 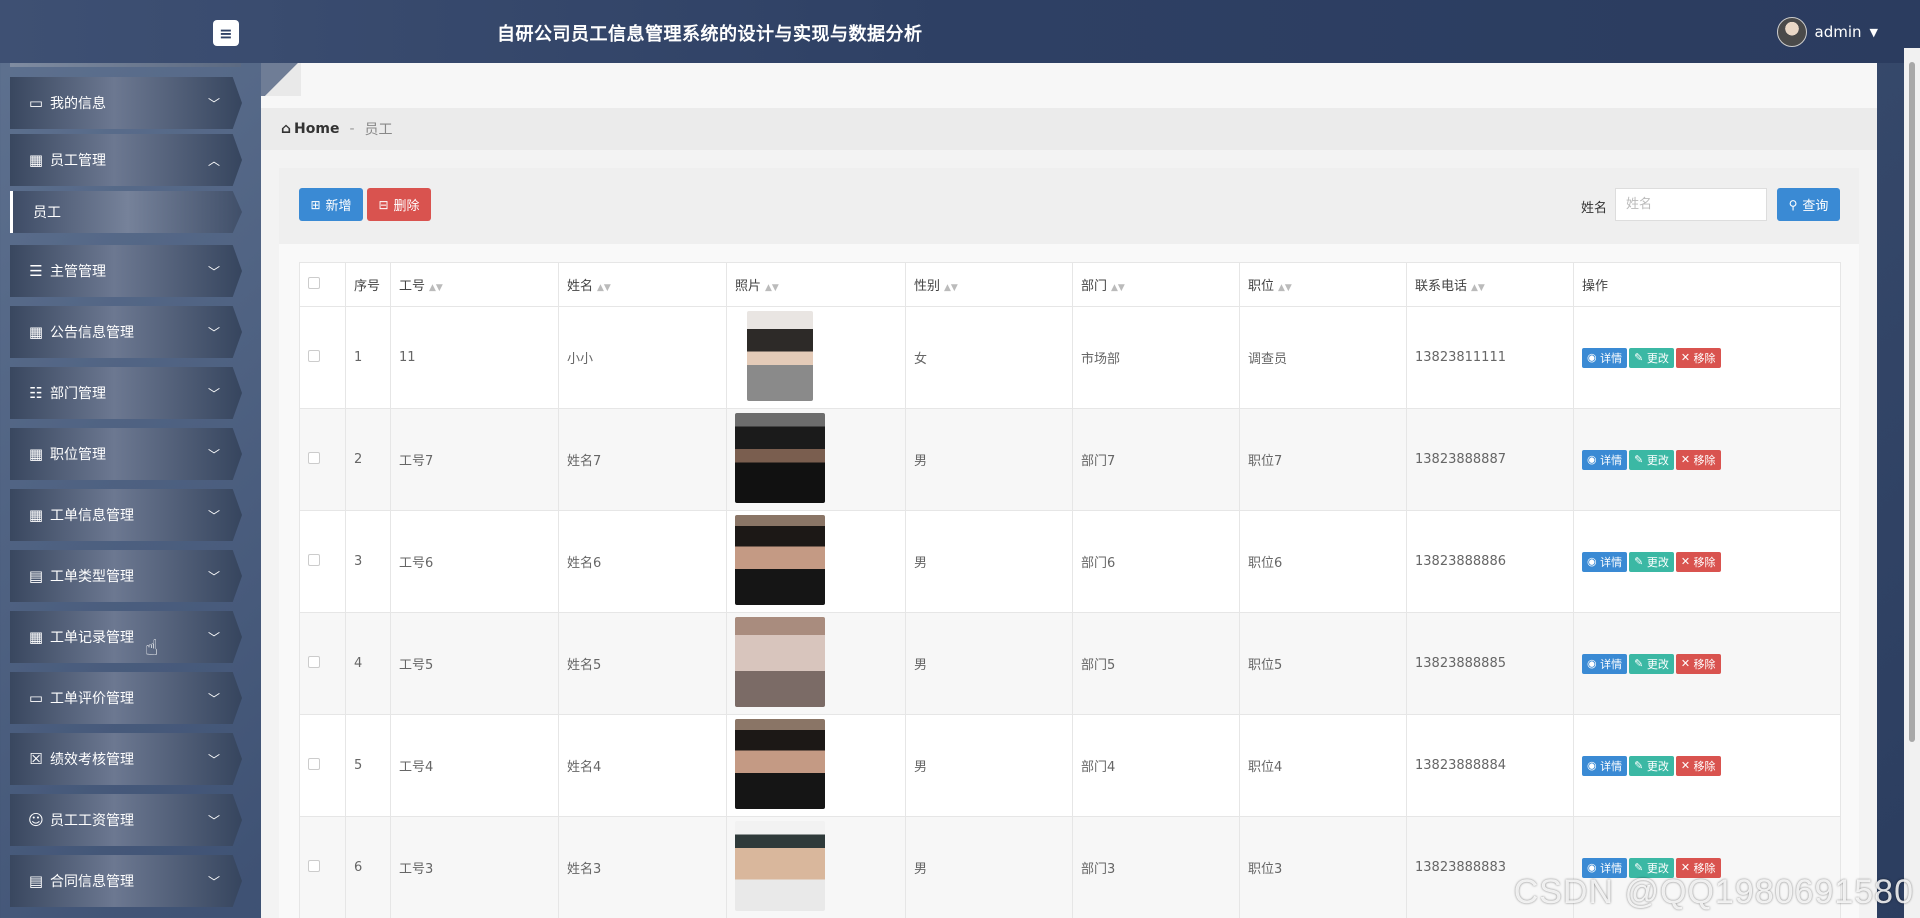 What do you see at coordinates (1156, 867) in the screenshot?
I see `cell-dept: 部门3` at bounding box center [1156, 867].